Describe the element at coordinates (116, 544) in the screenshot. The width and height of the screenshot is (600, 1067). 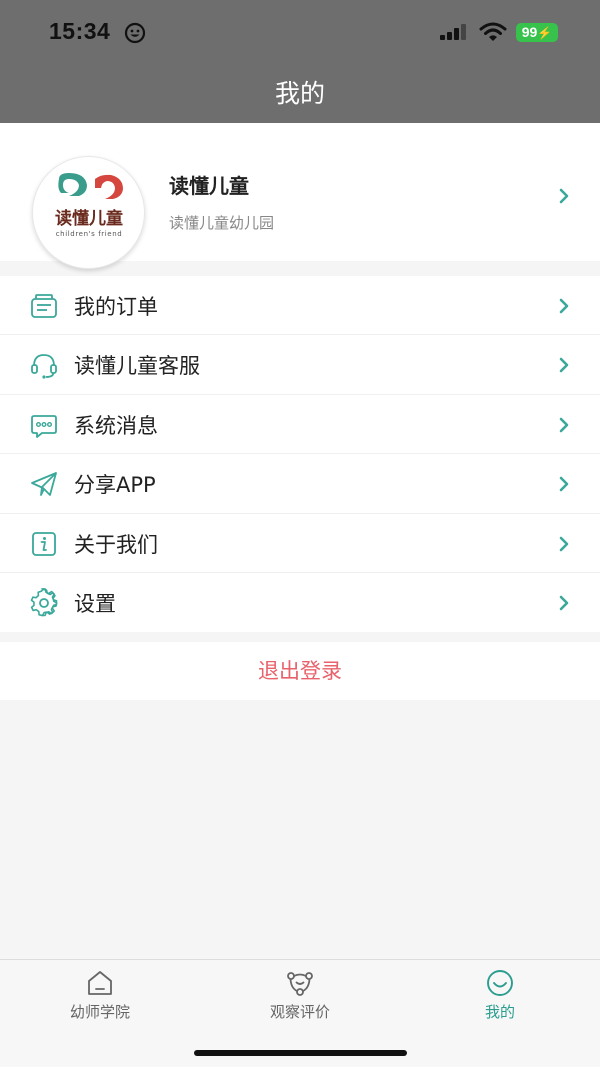
I see `menu-item-label: 关于我们` at that location.